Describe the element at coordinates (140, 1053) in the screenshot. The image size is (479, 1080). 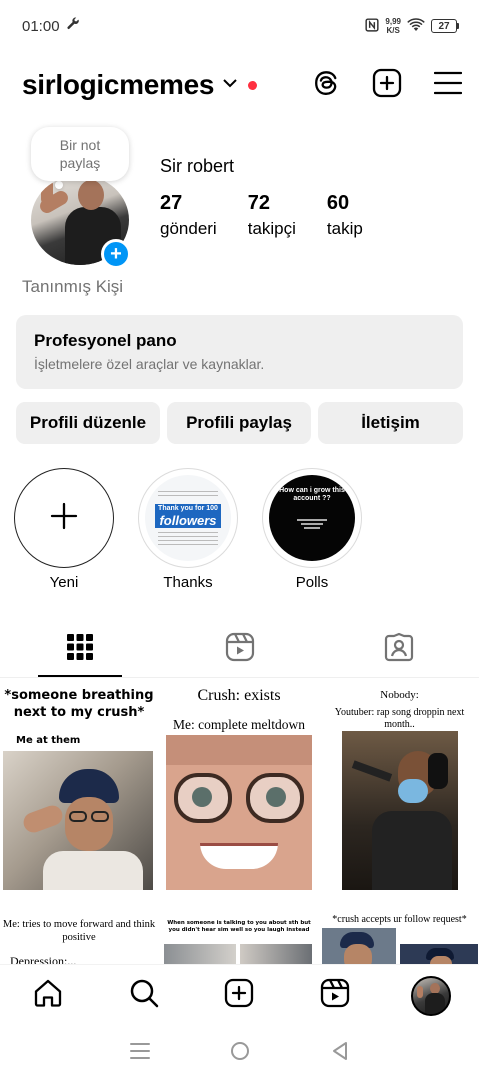
I see `recent-apps-icon` at that location.